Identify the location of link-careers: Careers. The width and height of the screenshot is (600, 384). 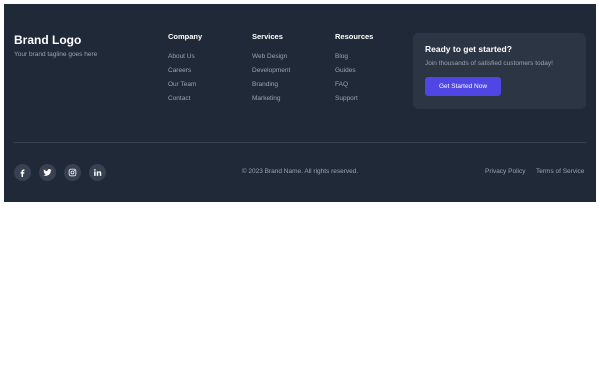
(185, 71).